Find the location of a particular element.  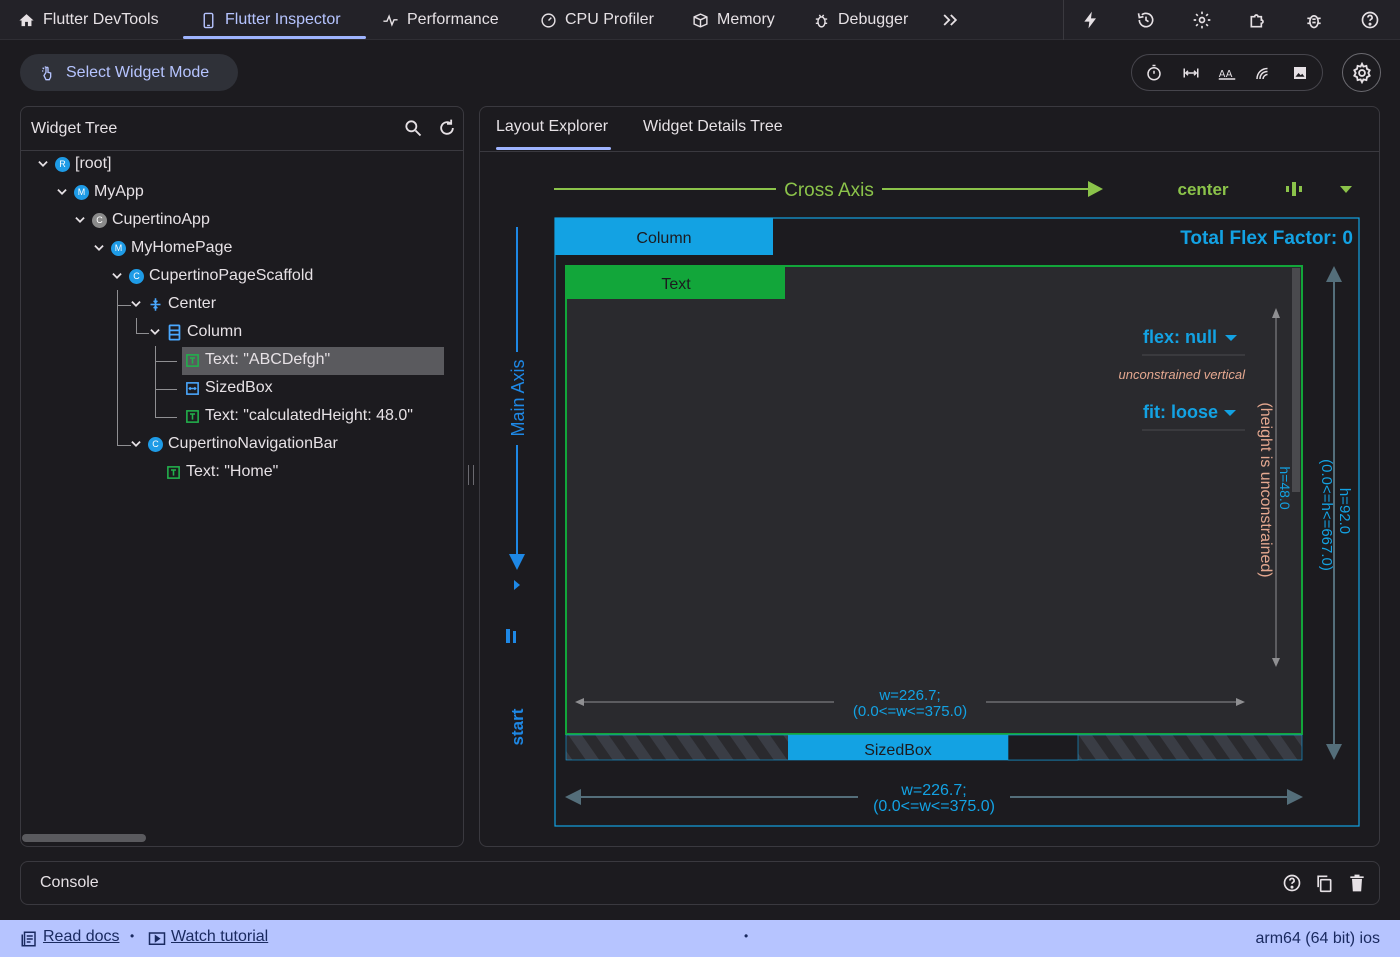

tree-node-myhomepage: M MyHomePage is located at coordinates (162, 248).